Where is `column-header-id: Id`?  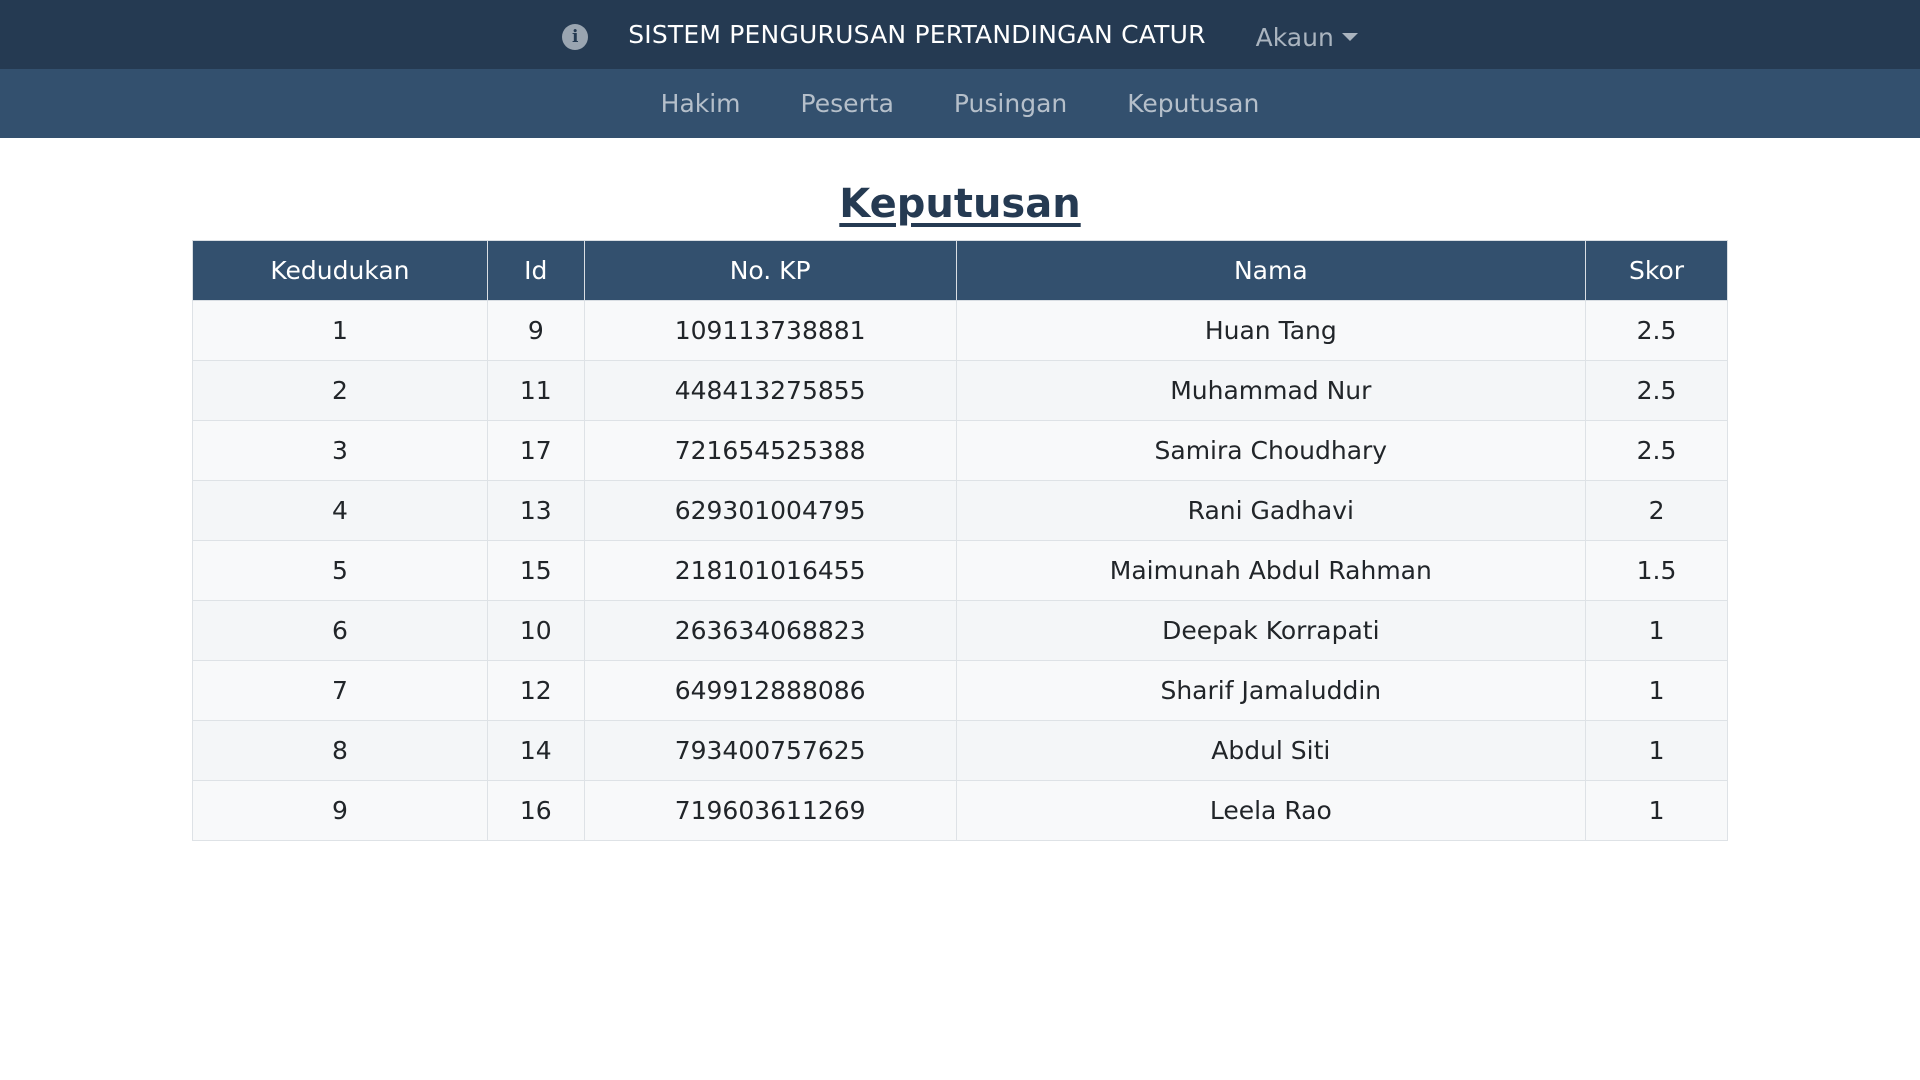 column-header-id: Id is located at coordinates (535, 270).